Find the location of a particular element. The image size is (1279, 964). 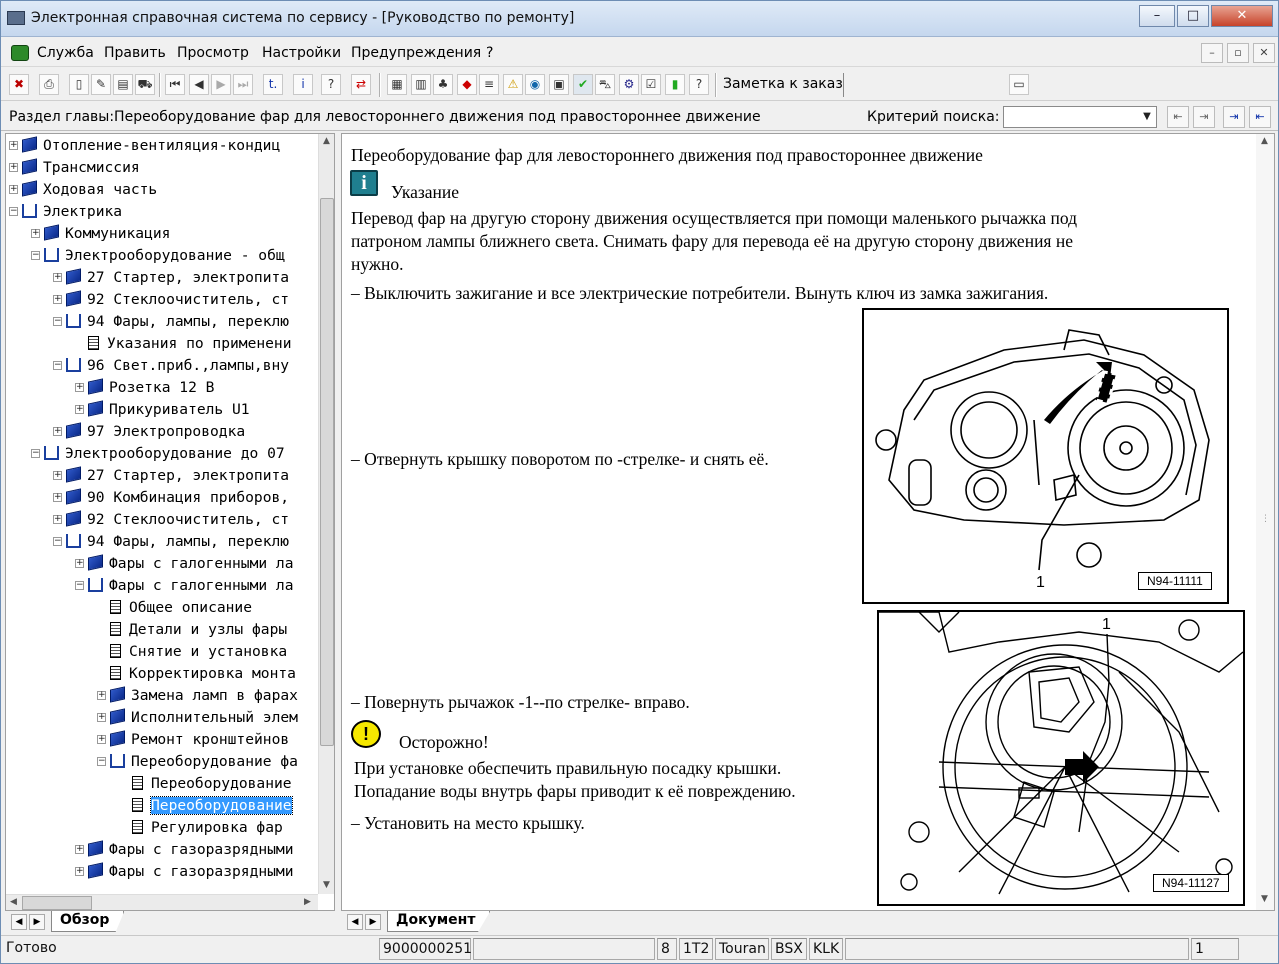

tree-scroll-thumb is located at coordinates (327, 472).